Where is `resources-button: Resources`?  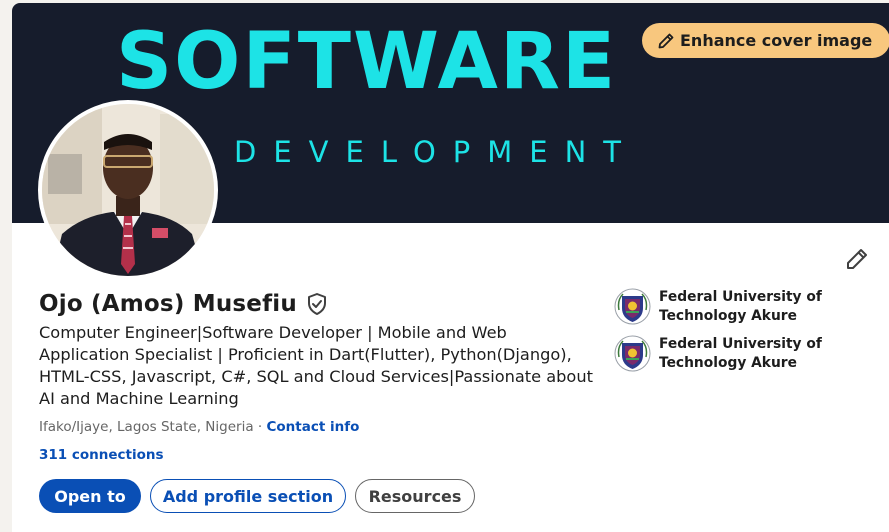
resources-button: Resources is located at coordinates (415, 496).